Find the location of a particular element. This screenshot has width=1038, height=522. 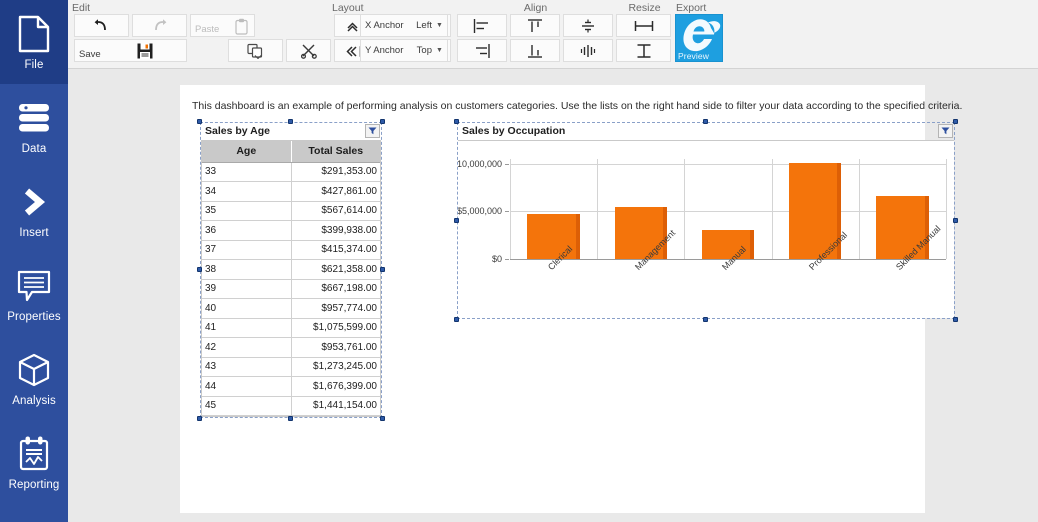

copy-button is located at coordinates (255, 50).